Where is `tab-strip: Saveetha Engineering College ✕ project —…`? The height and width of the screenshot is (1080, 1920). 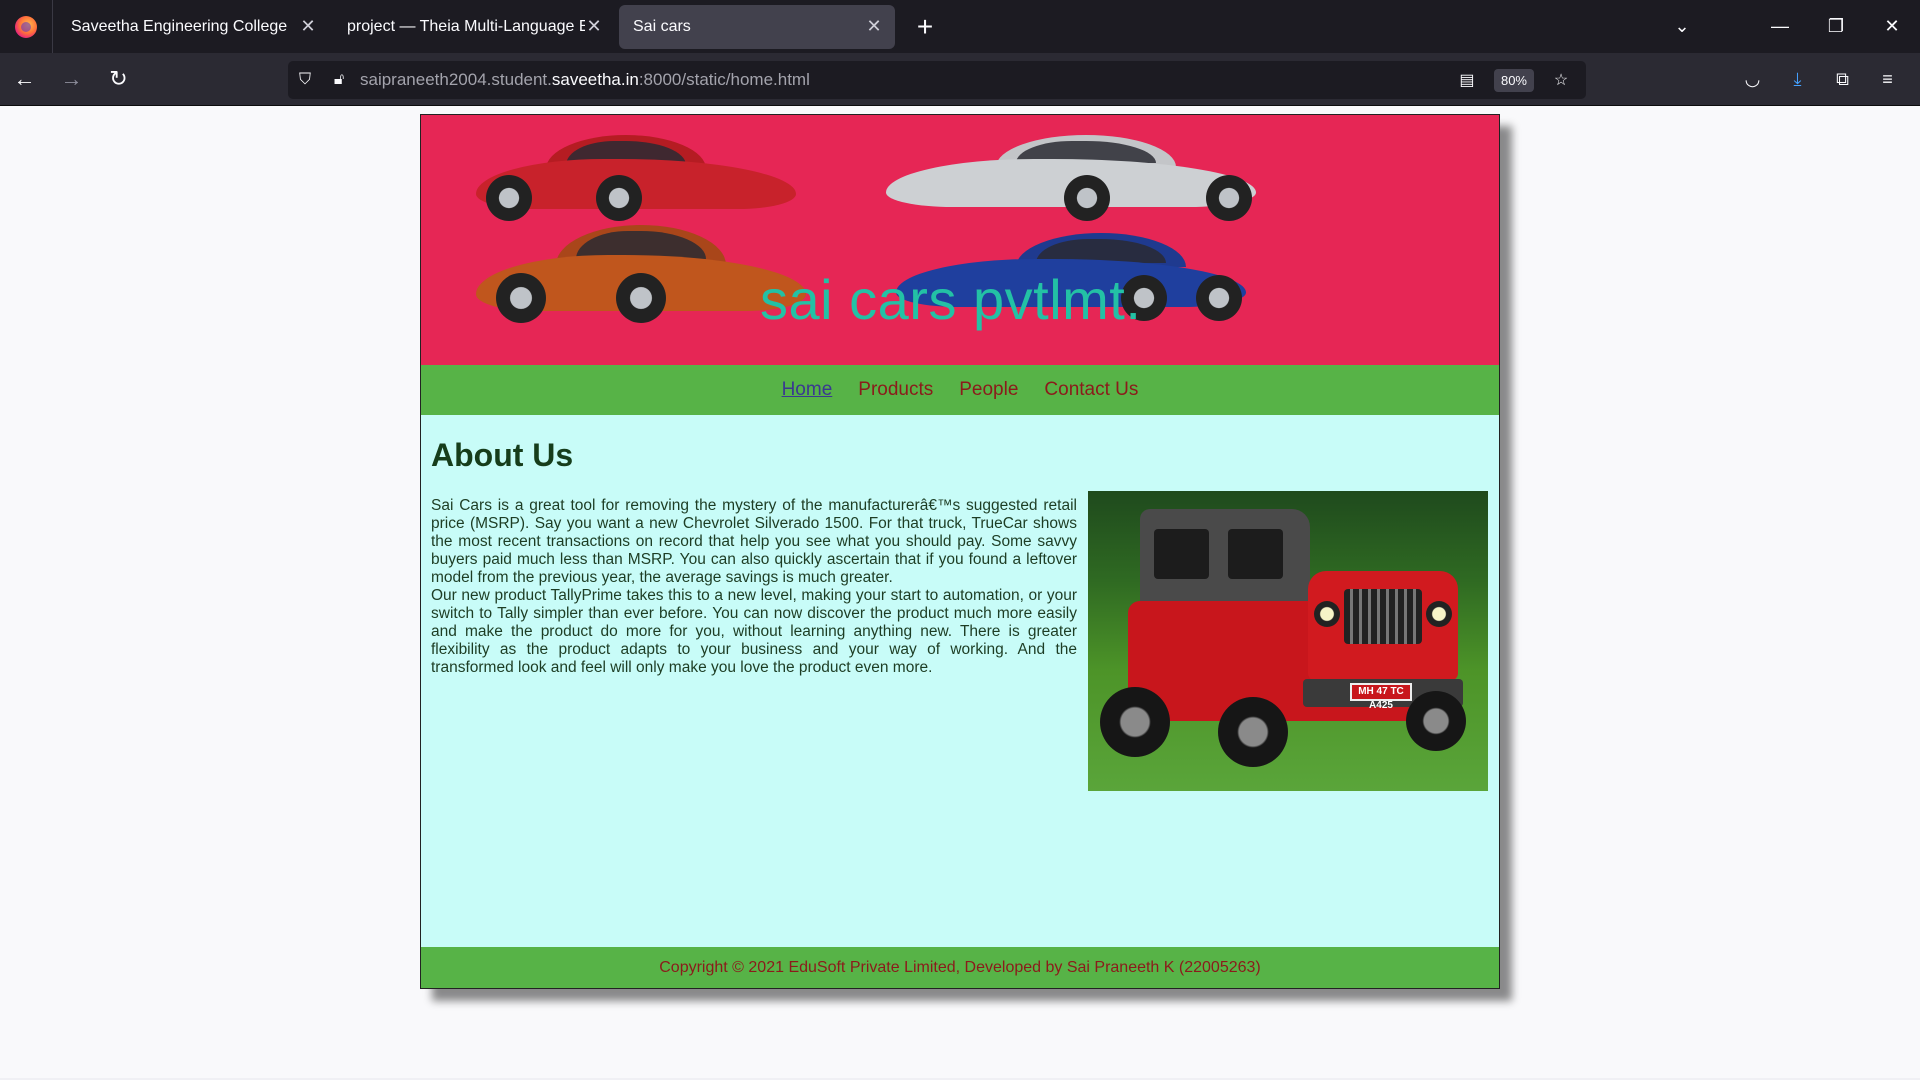 tab-strip: Saveetha Engineering College ✕ project —… is located at coordinates (960, 26).